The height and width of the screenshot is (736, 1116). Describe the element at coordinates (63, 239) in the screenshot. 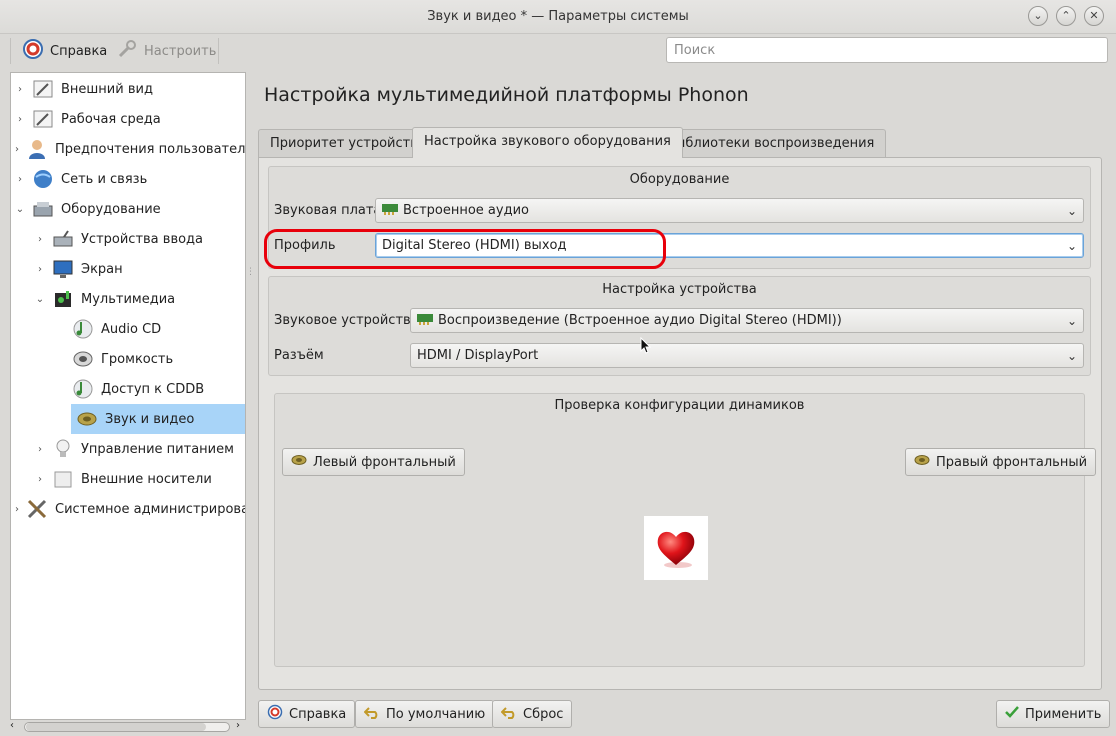

I see `input-devices-icon` at that location.